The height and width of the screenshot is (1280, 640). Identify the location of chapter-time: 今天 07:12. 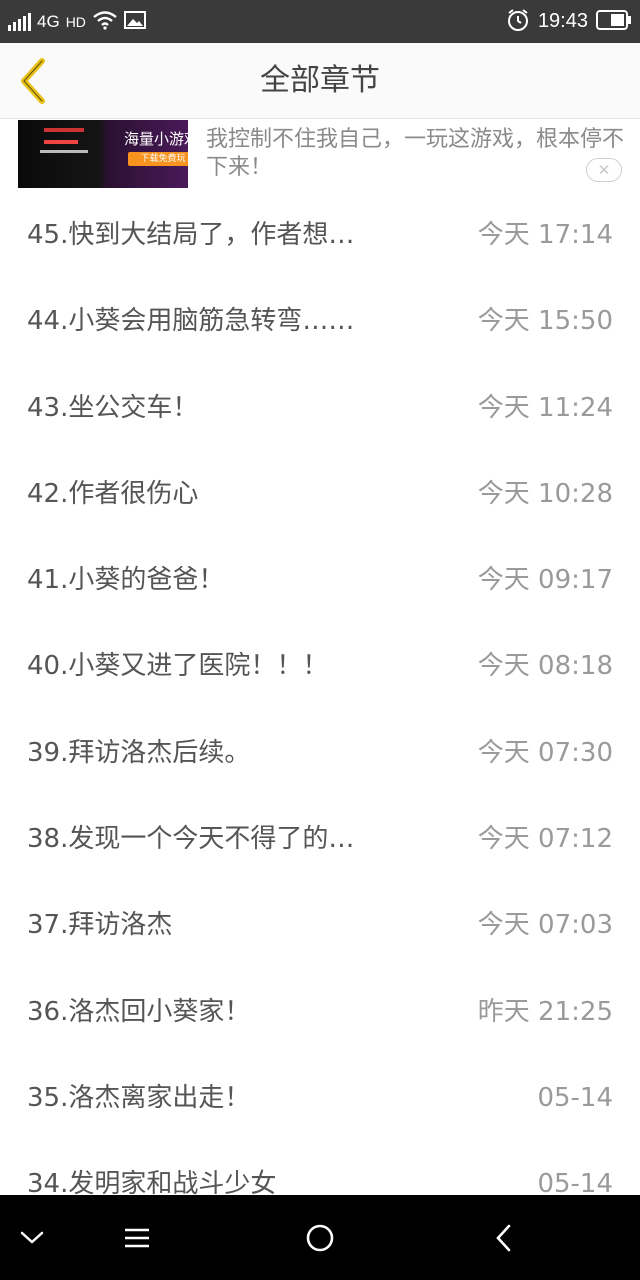
(545, 839).